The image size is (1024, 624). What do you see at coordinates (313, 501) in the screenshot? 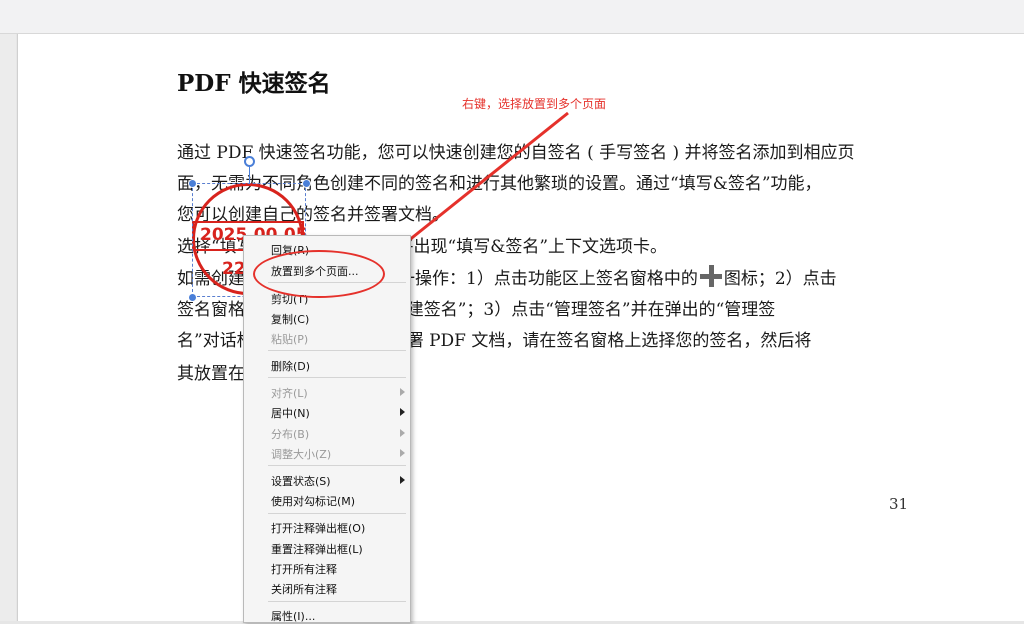
I see `menu-item-checkmark: 使用对勾标记(M)` at bounding box center [313, 501].